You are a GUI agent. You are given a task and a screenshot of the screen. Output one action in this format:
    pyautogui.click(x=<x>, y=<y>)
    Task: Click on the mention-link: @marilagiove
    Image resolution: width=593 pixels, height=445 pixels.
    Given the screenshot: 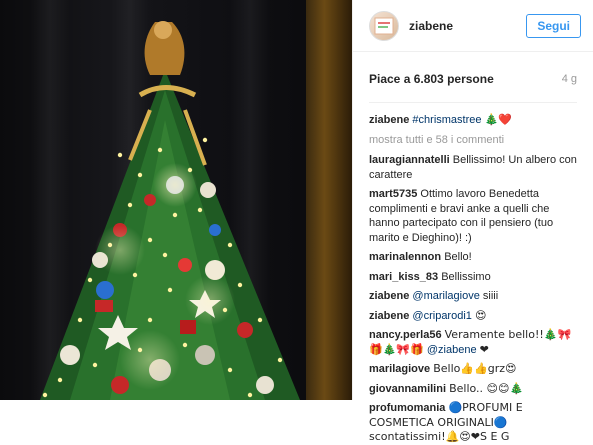 What is the action you would take?
    pyautogui.click(x=445, y=296)
    